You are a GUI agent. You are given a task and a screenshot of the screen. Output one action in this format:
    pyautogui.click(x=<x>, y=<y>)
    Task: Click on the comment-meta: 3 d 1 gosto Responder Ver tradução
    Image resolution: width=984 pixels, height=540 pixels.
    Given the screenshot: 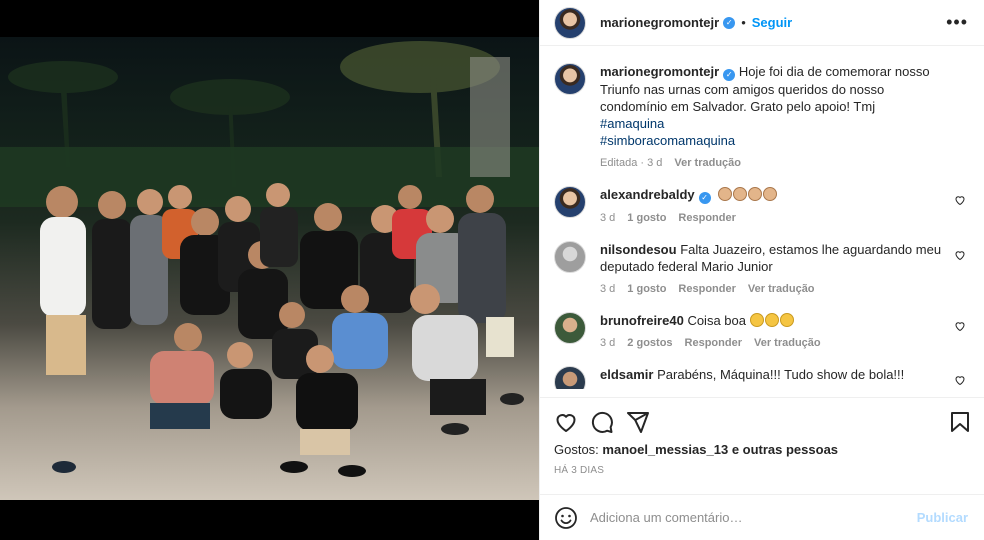 What is the action you would take?
    pyautogui.click(x=772, y=289)
    